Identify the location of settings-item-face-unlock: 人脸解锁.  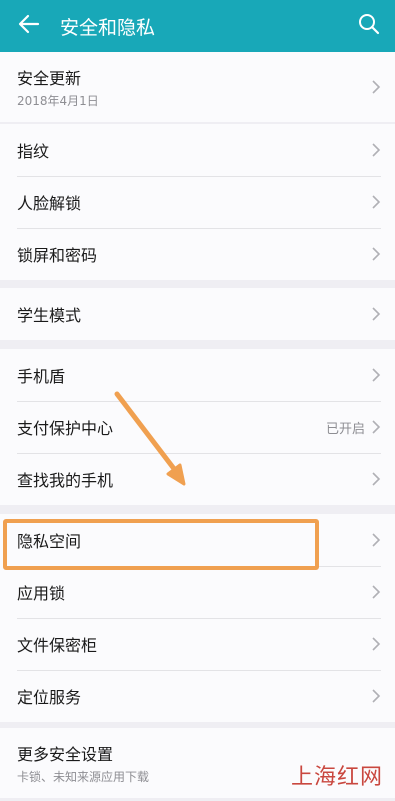
(197, 202).